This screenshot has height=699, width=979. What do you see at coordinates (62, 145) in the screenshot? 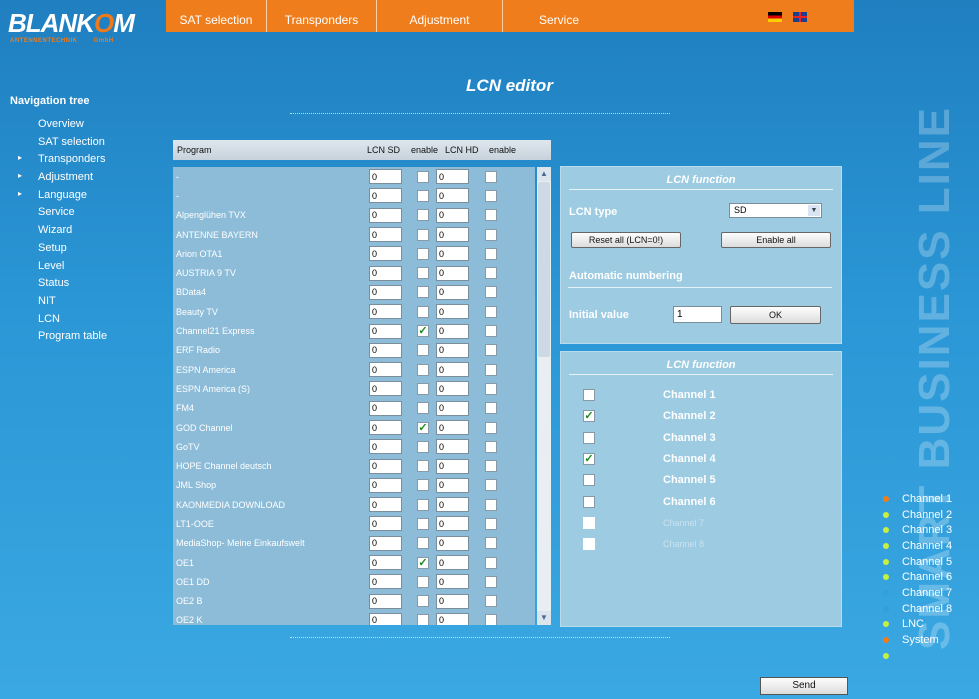
I see `nav-item: SAT selection` at bounding box center [62, 145].